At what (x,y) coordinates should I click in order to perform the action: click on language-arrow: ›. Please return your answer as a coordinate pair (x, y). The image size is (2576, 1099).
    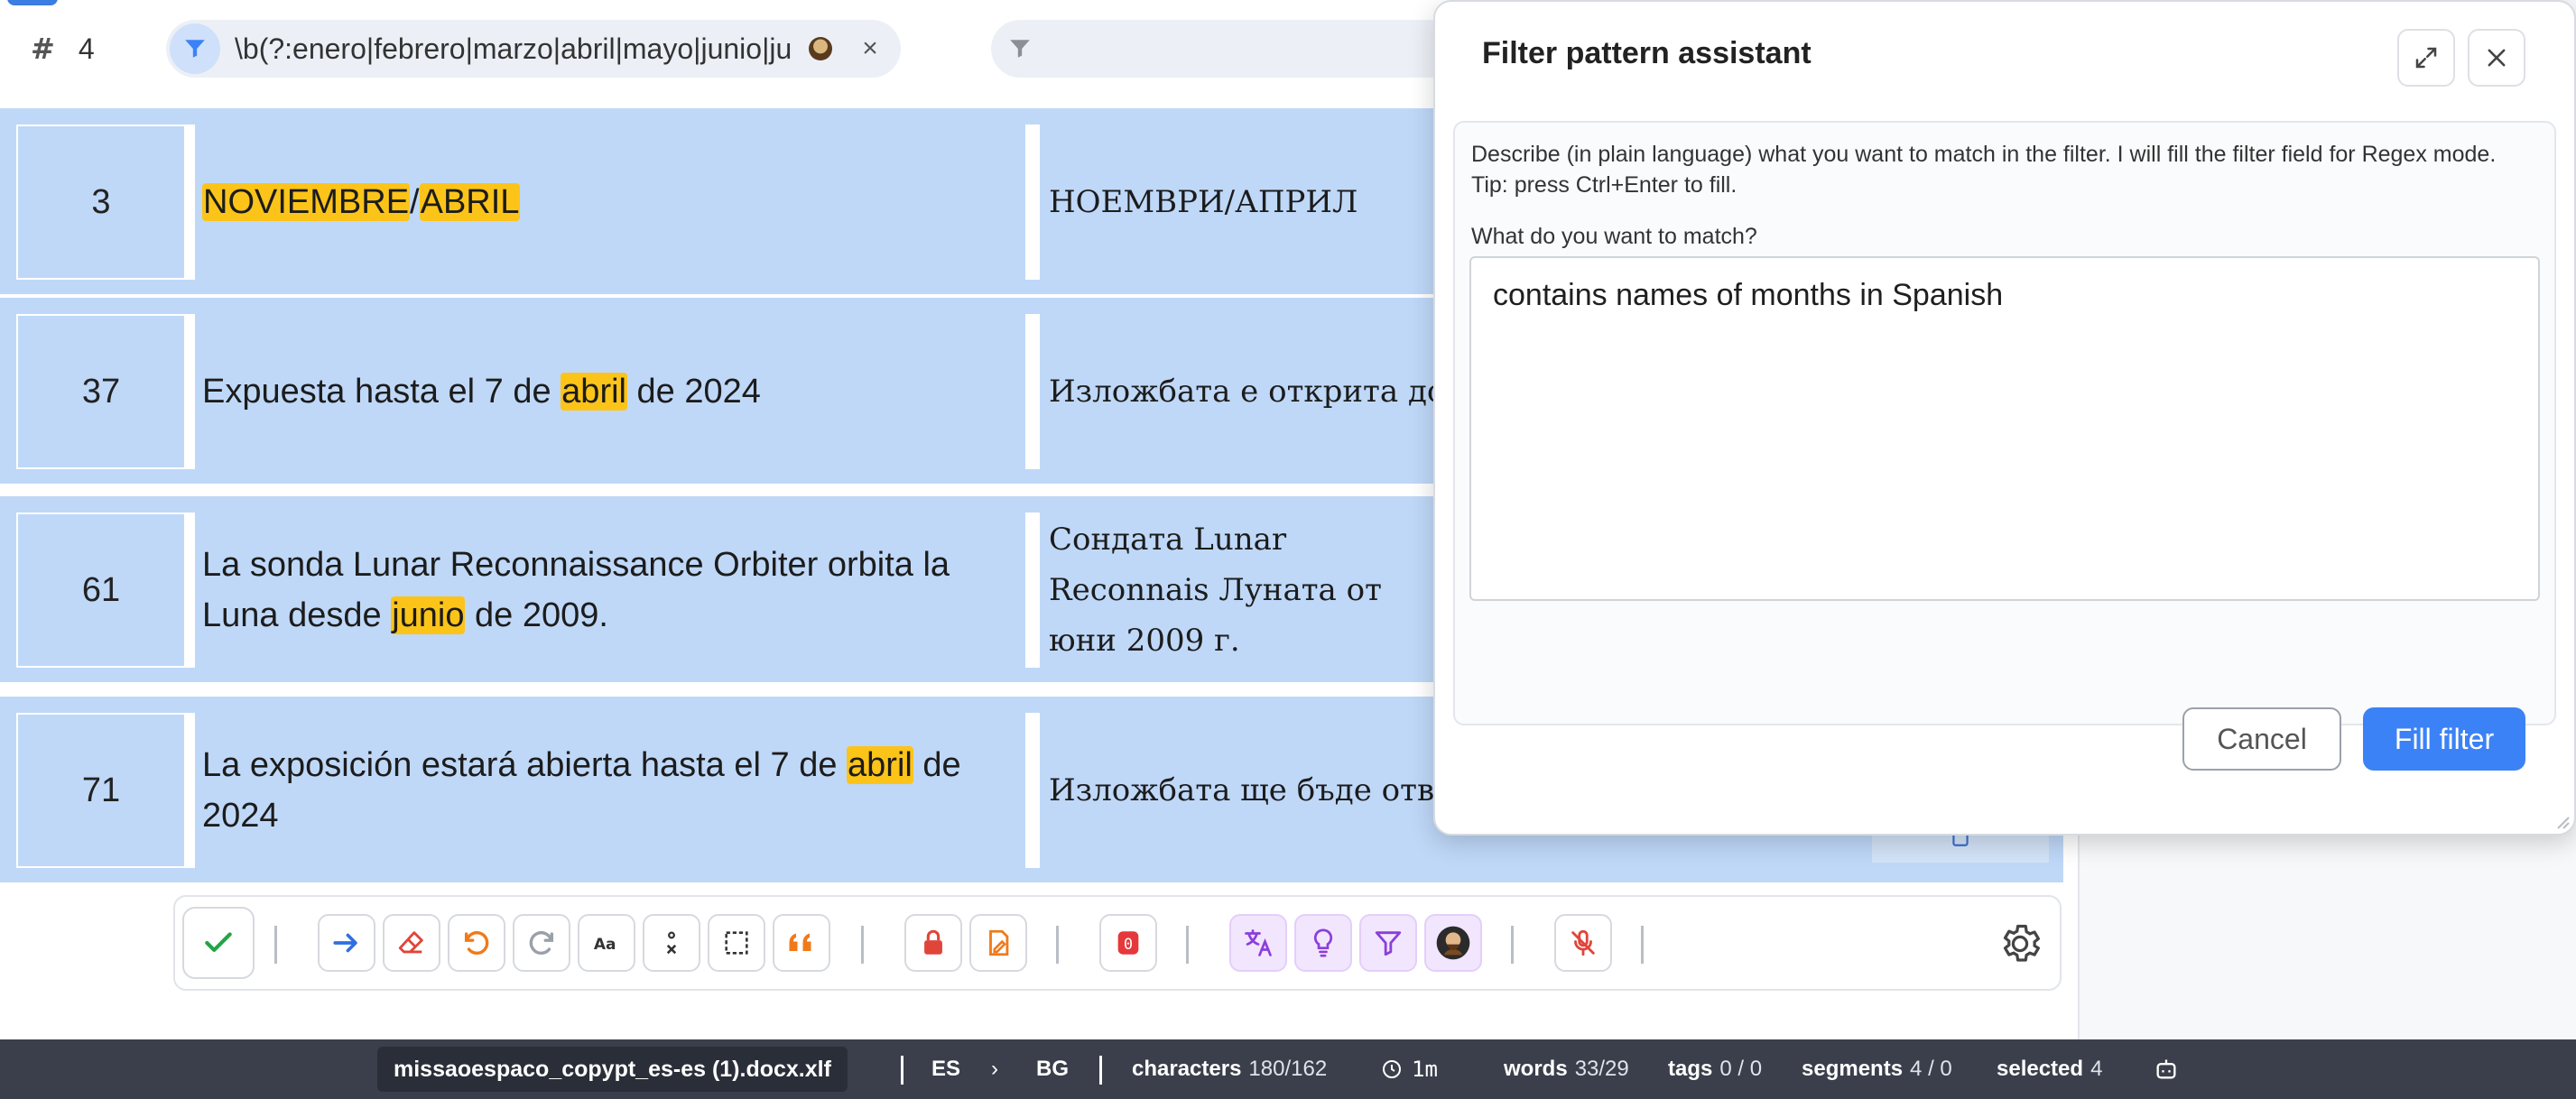
    Looking at the image, I should click on (994, 1069).